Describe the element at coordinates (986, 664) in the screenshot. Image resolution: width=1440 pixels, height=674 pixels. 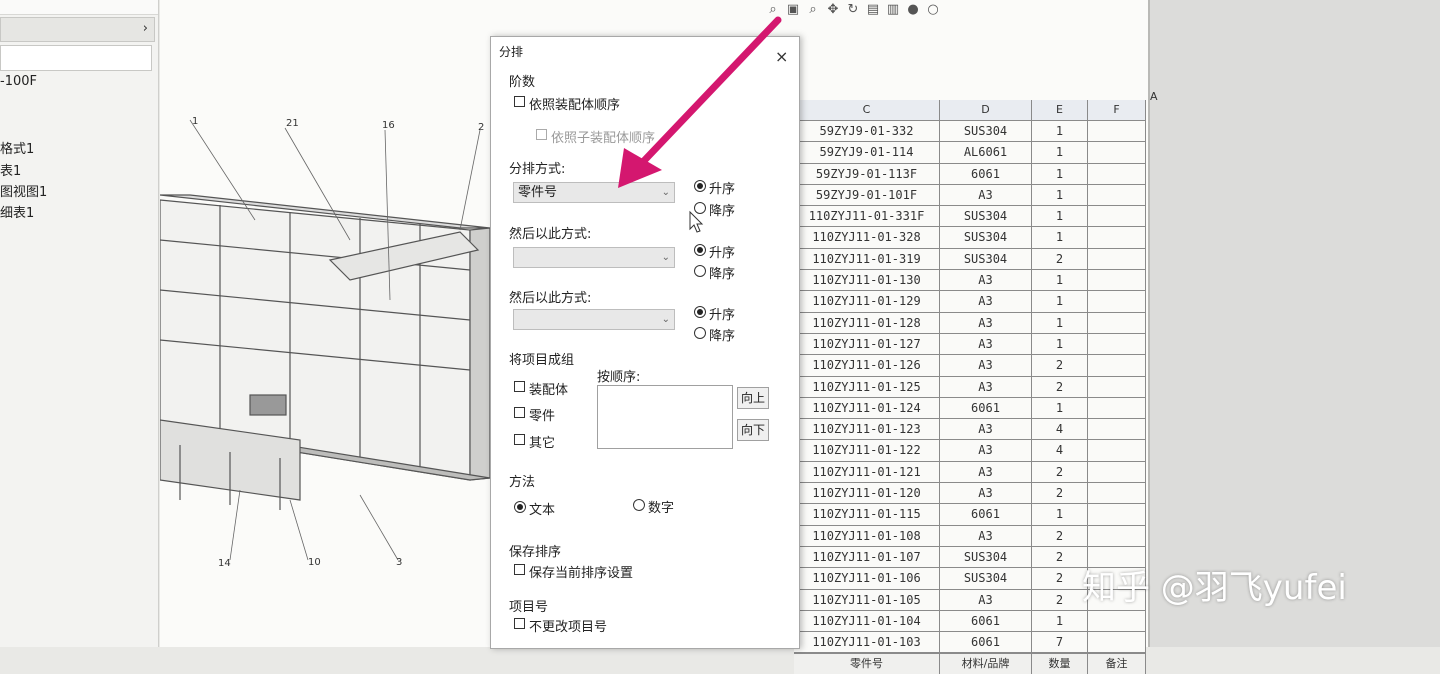
I see `bom-footer-material: 材料/品牌` at that location.